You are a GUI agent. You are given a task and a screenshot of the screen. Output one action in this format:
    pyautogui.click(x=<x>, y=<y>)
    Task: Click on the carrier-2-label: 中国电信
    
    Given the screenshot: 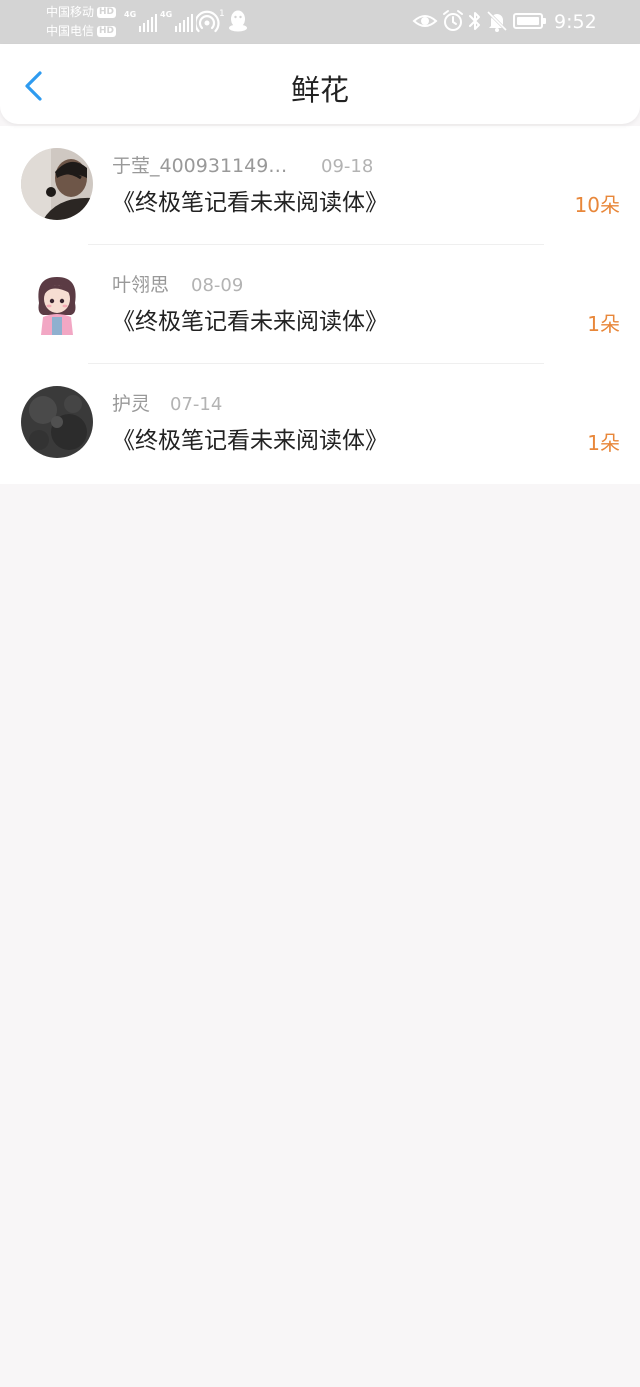 What is the action you would take?
    pyautogui.click(x=70, y=31)
    